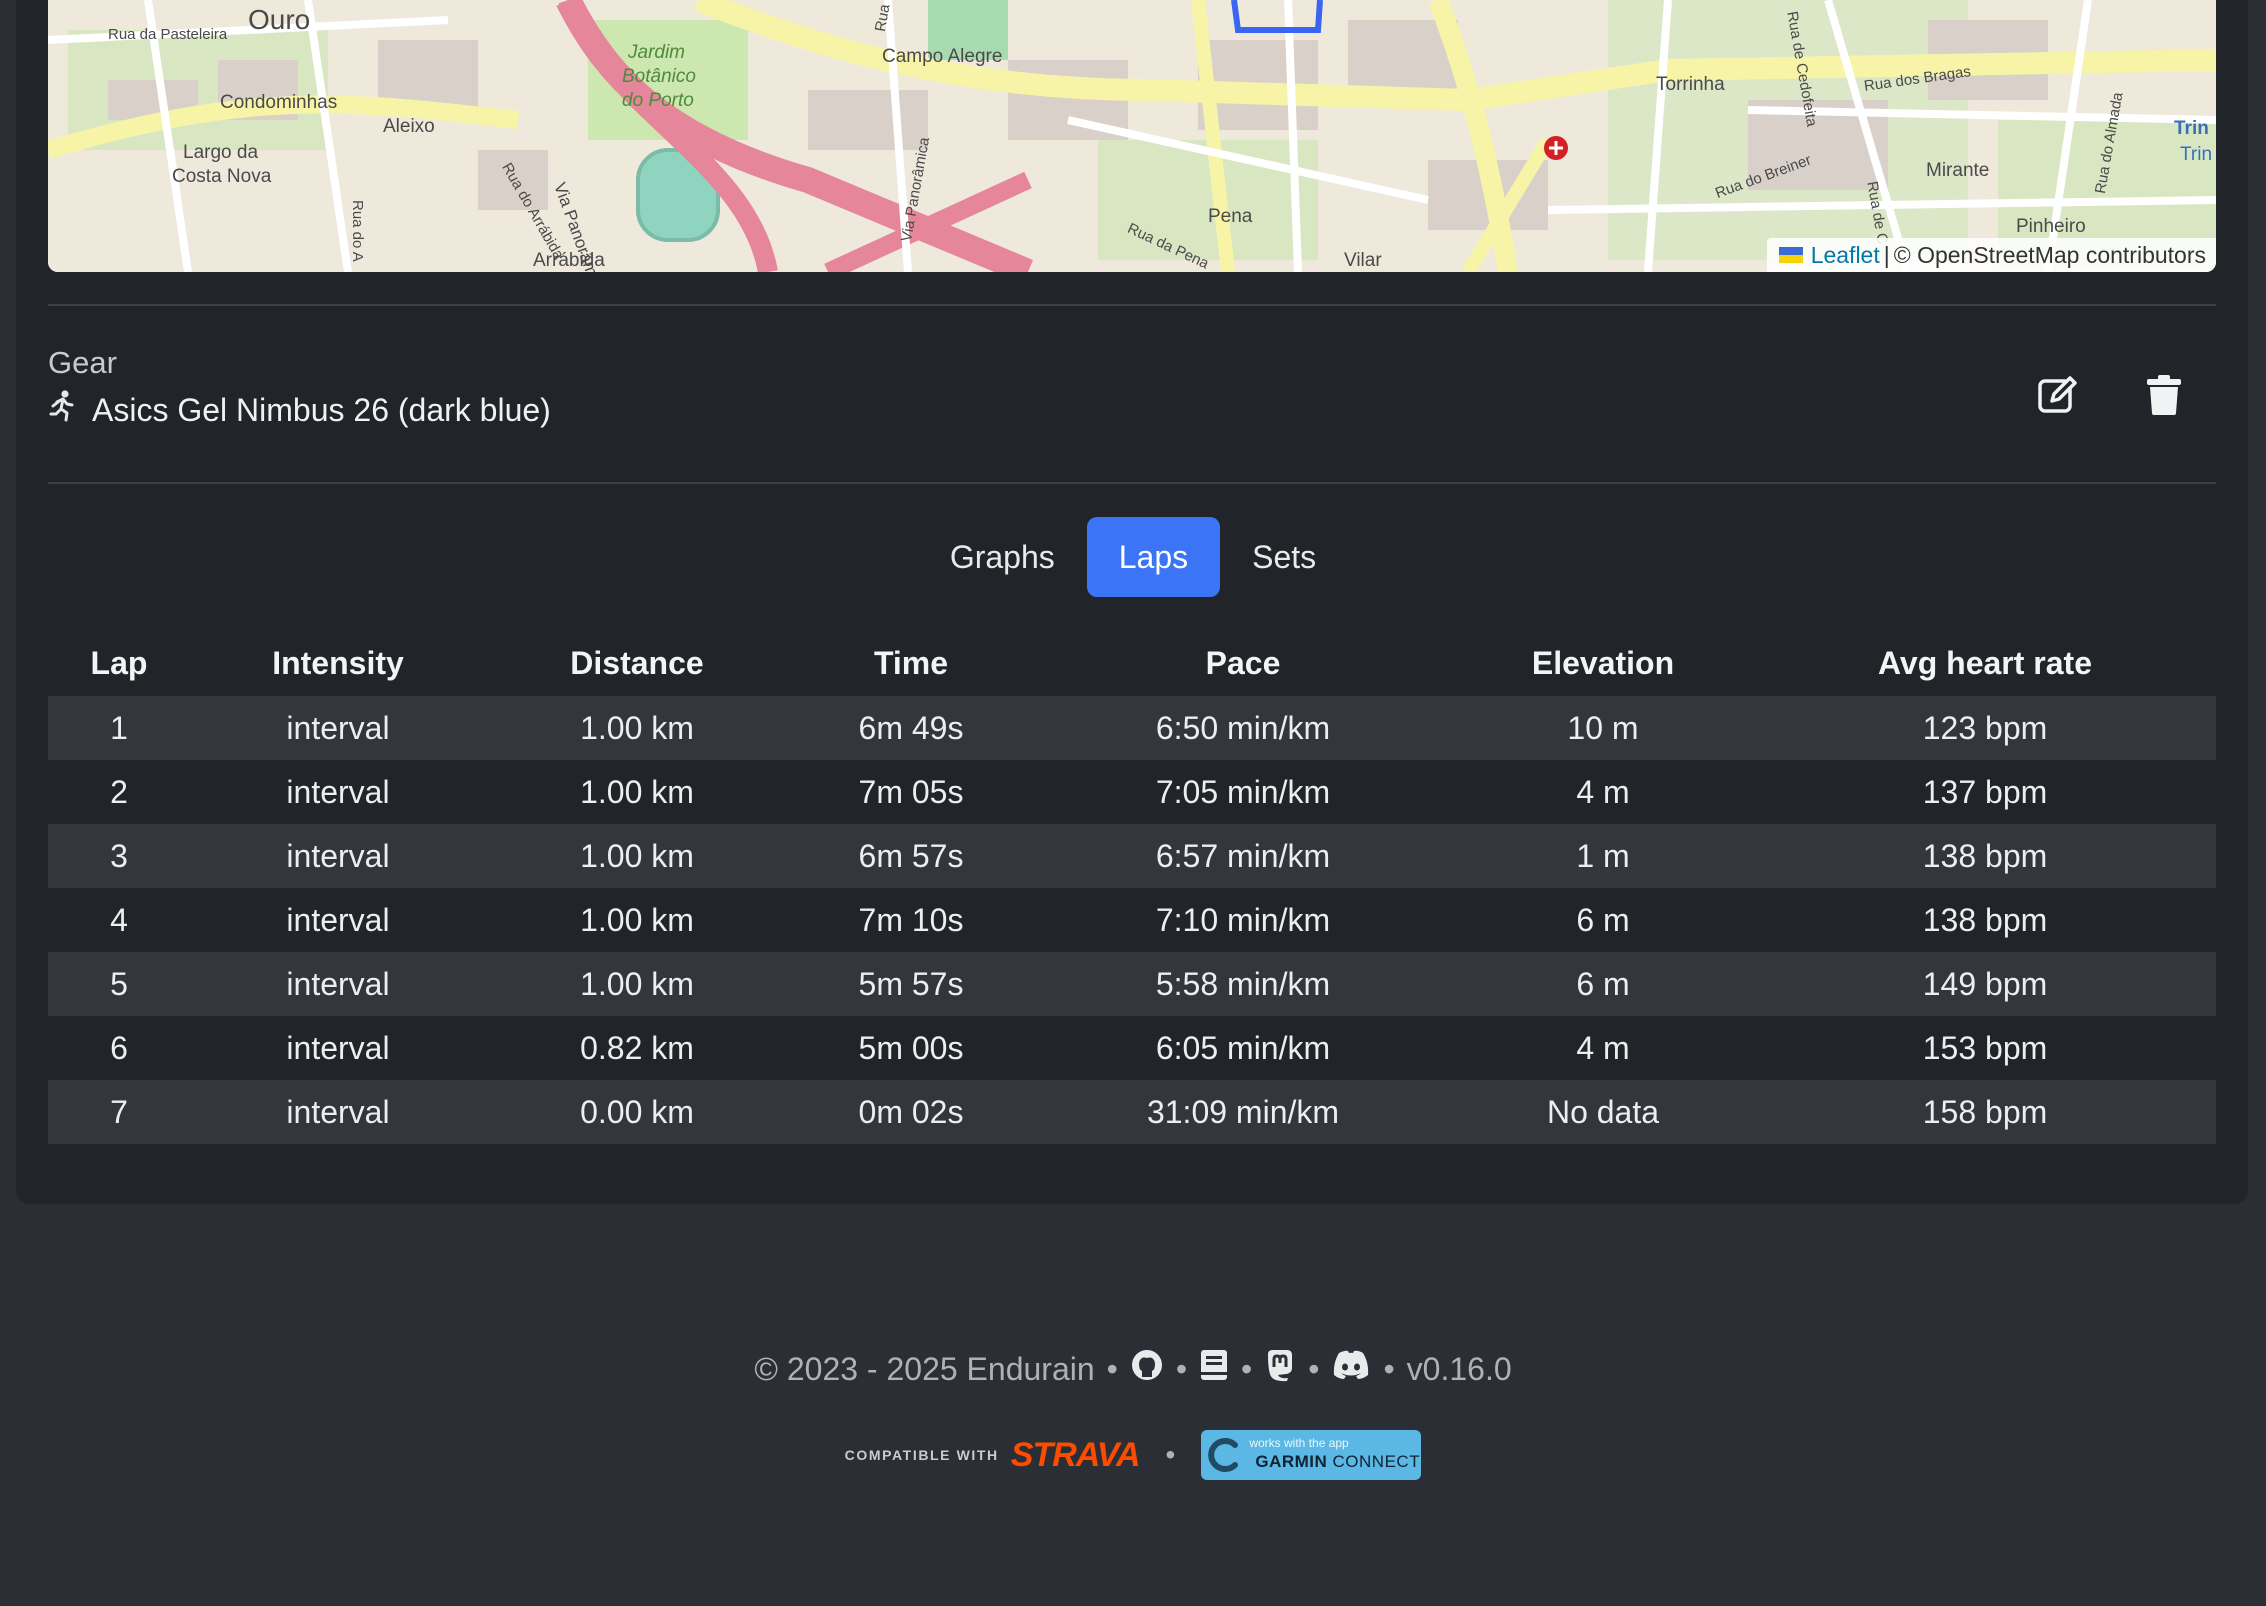 The height and width of the screenshot is (1606, 2266). Describe the element at coordinates (1845, 255) in the screenshot. I see `leaflet-link: Leaflet` at that location.